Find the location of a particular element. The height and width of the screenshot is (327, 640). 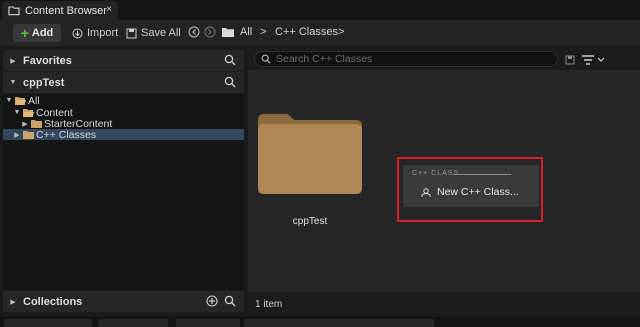

tab-title: Content Browser is located at coordinates (66, 10).